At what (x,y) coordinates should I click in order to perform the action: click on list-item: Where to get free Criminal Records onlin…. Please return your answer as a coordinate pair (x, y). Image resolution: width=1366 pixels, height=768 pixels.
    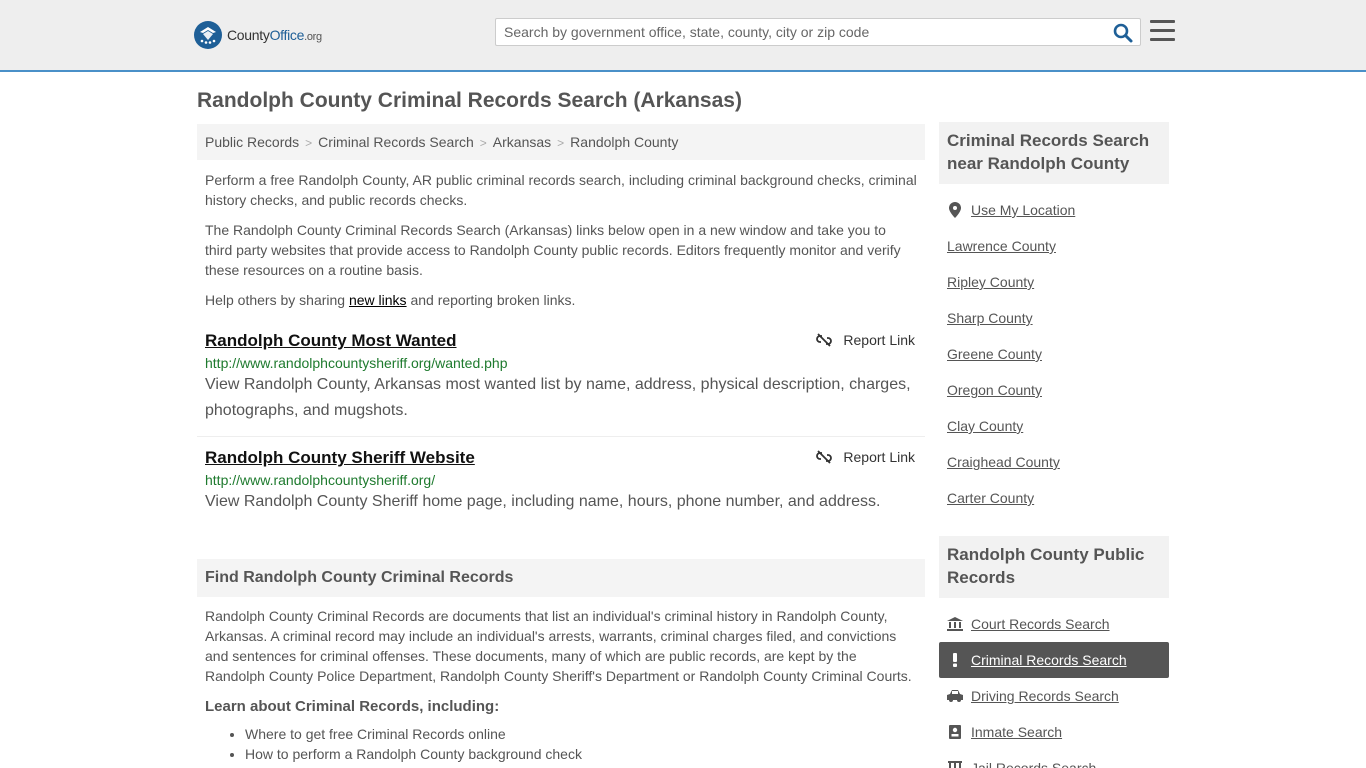
    Looking at the image, I should click on (581, 734).